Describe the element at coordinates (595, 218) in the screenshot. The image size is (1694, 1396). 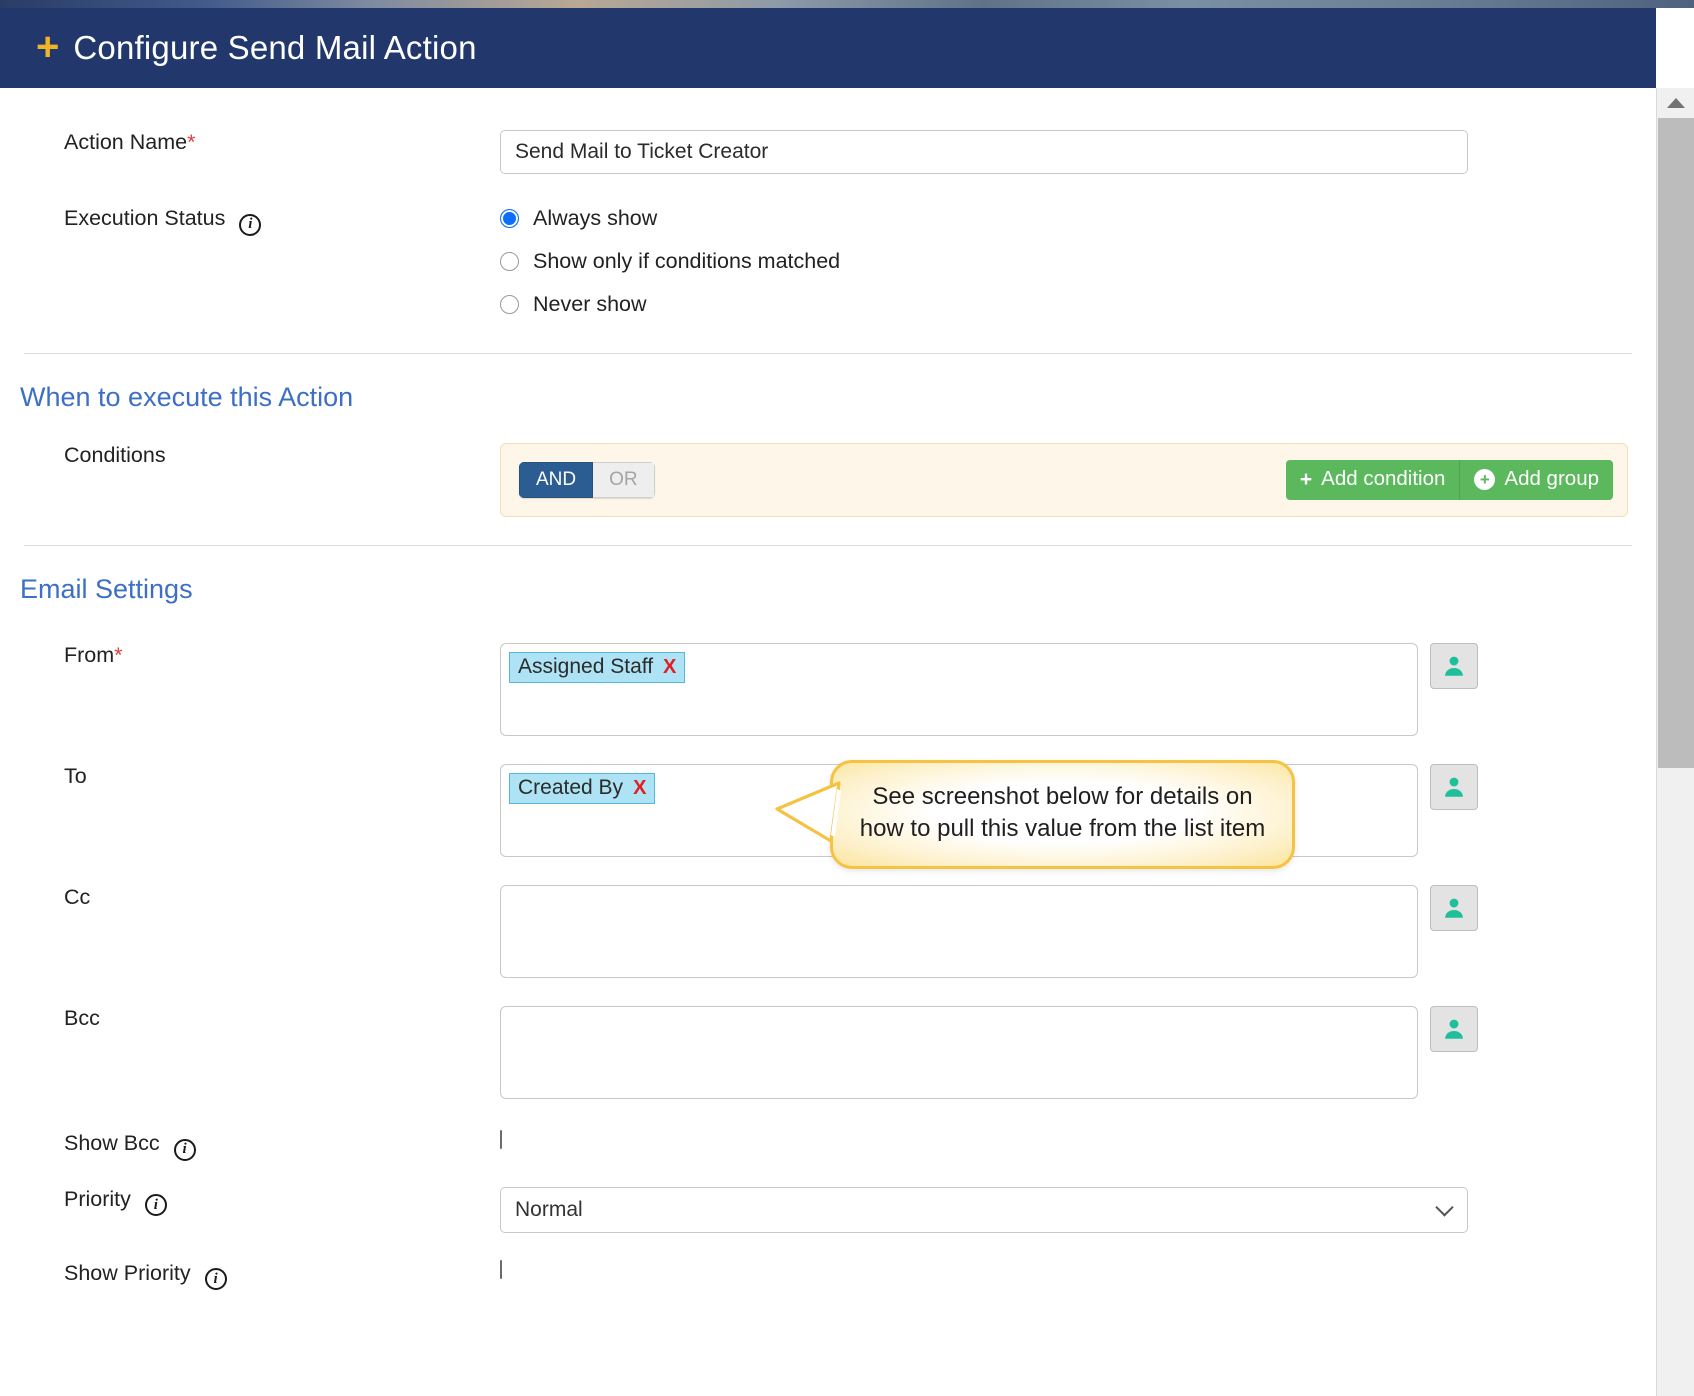
I see `radio-label-always-show: Always show` at that location.